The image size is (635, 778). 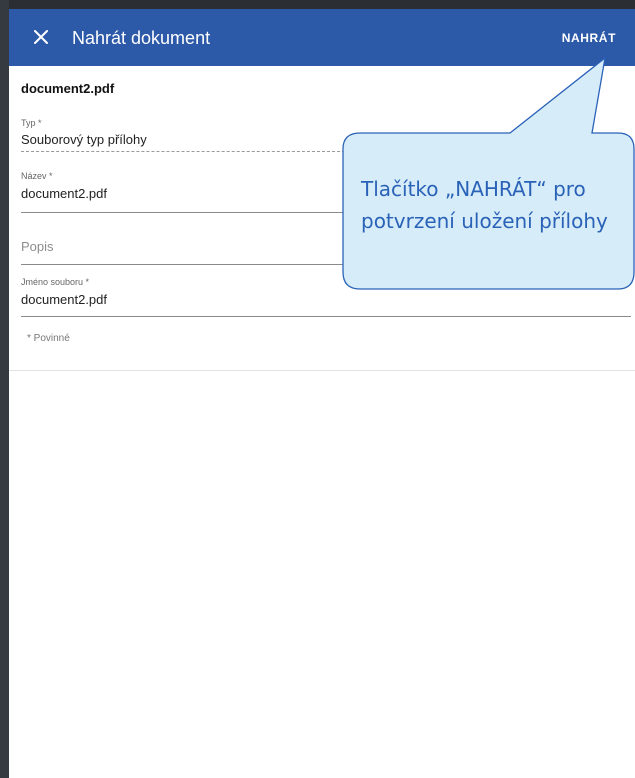 I want to click on callout-bubble, so click(x=488, y=173).